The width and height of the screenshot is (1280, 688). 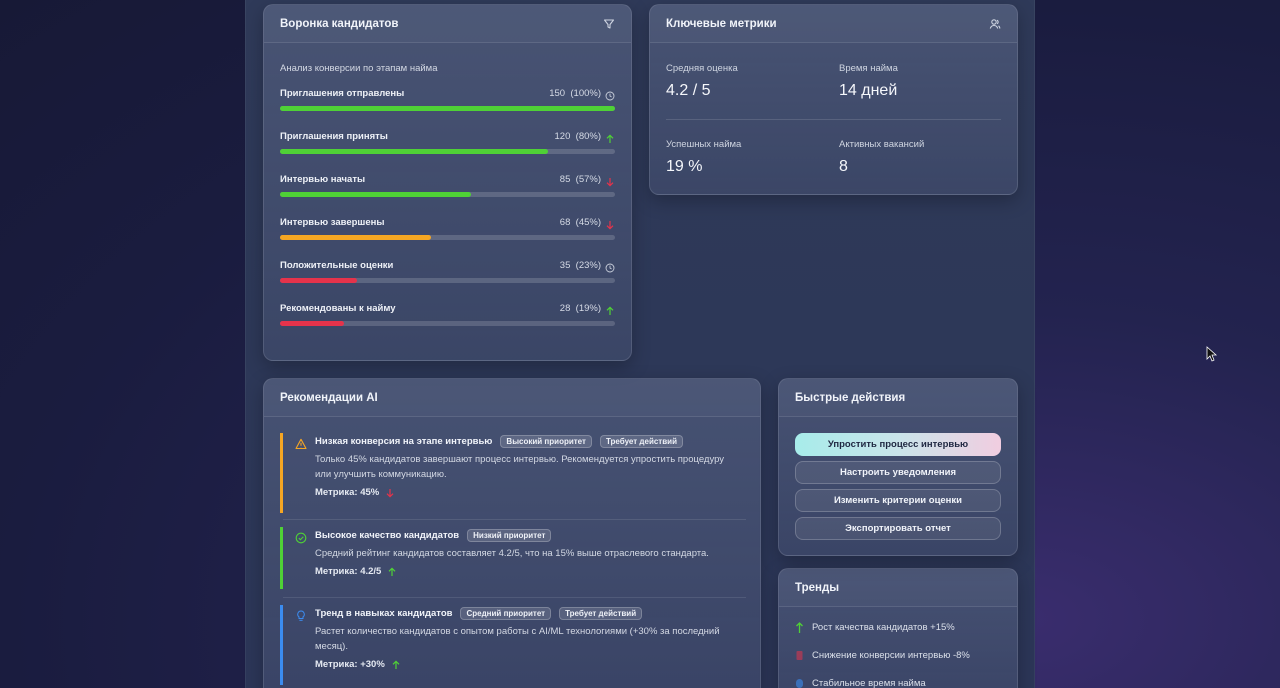 What do you see at coordinates (833, 119) in the screenshot?
I see `metrics-divider` at bounding box center [833, 119].